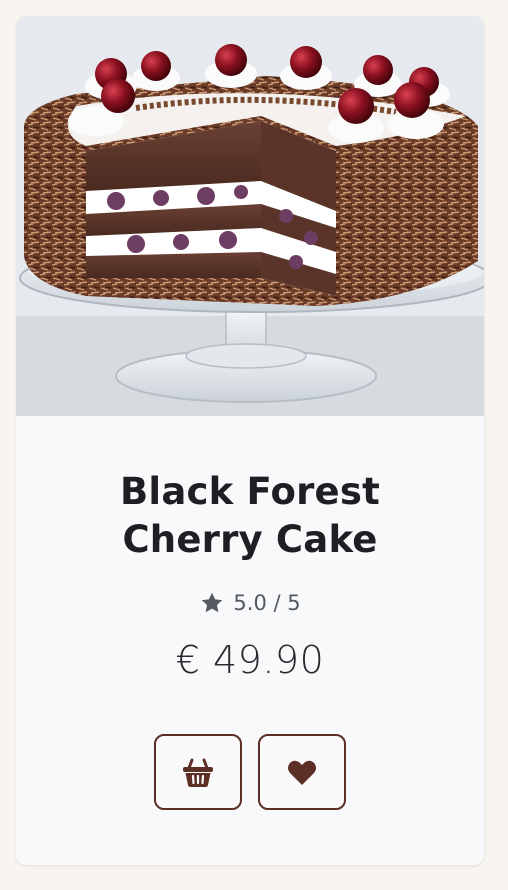 The image size is (508, 890). Describe the element at coordinates (250, 491) in the screenshot. I see `product-title-line1: Black Forest` at that location.